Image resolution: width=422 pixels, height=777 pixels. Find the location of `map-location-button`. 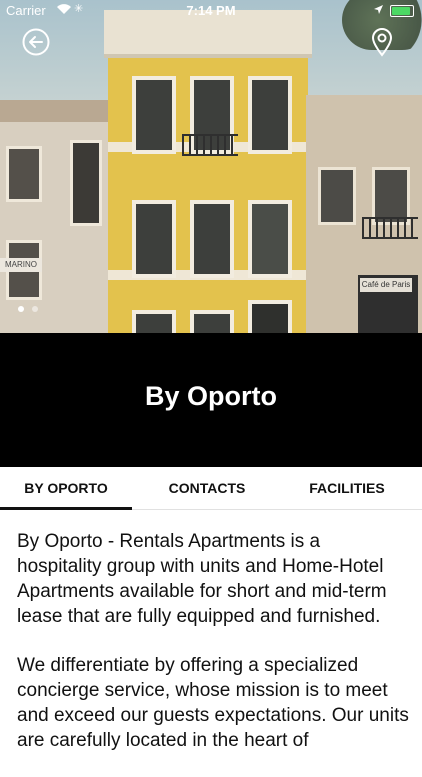

map-location-button is located at coordinates (382, 44).